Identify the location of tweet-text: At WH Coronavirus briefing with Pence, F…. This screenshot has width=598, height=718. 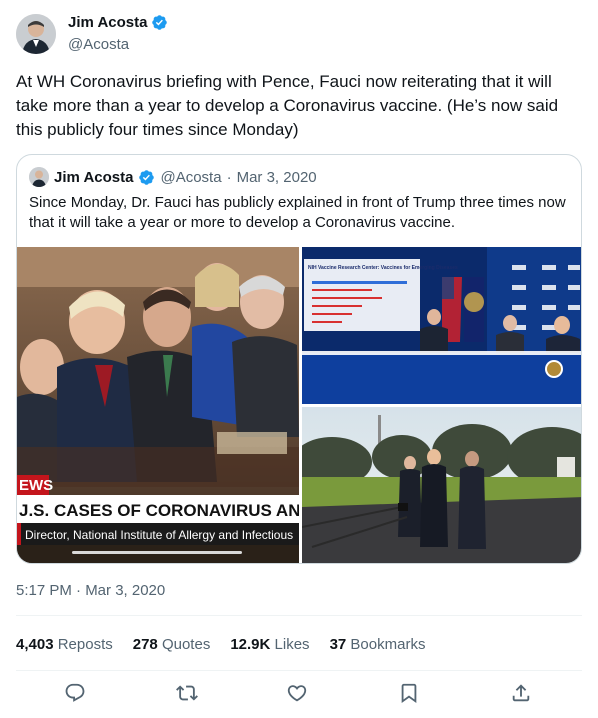
(287, 105).